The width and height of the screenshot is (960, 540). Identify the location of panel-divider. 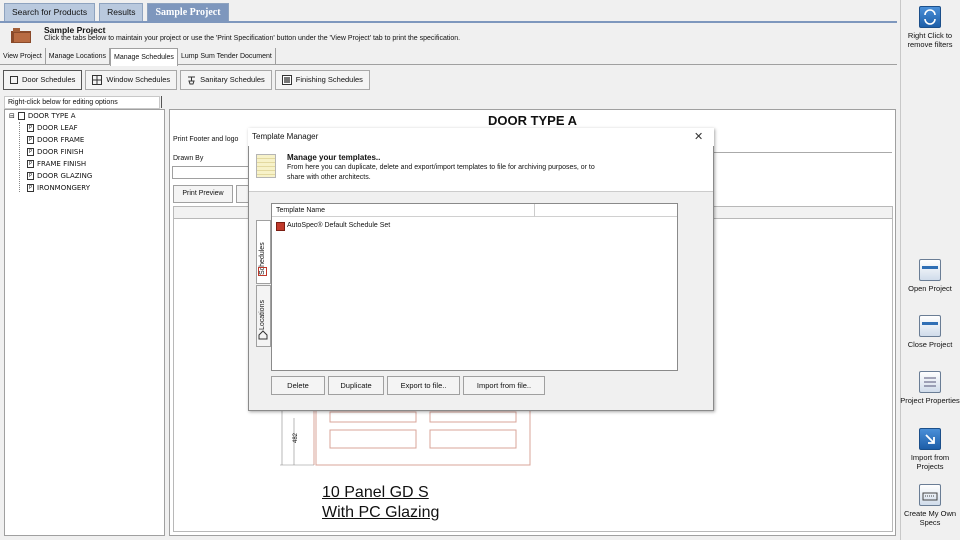
(161, 102).